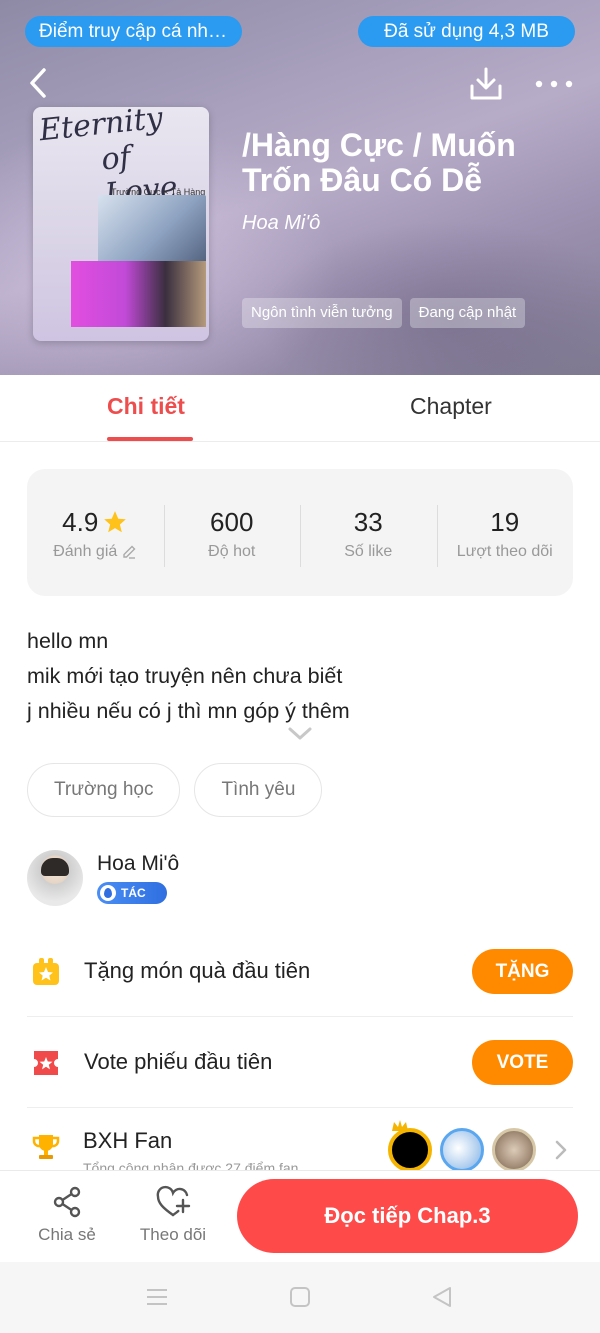  Describe the element at coordinates (300, 408) in the screenshot. I see `tab-bar: Chi tiết Chapter` at that location.